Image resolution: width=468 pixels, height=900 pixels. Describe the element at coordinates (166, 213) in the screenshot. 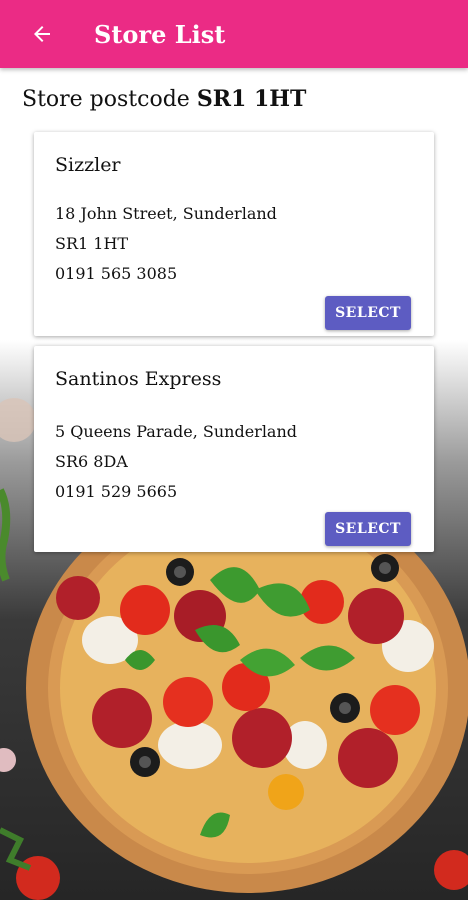

I see `store-address: 18 John Street, Sunderland` at that location.